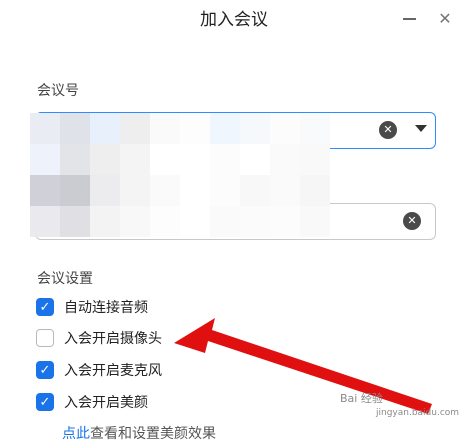 This screenshot has width=468, height=444. Describe the element at coordinates (106, 403) in the screenshot. I see `option-label: 入会开启美颜` at that location.